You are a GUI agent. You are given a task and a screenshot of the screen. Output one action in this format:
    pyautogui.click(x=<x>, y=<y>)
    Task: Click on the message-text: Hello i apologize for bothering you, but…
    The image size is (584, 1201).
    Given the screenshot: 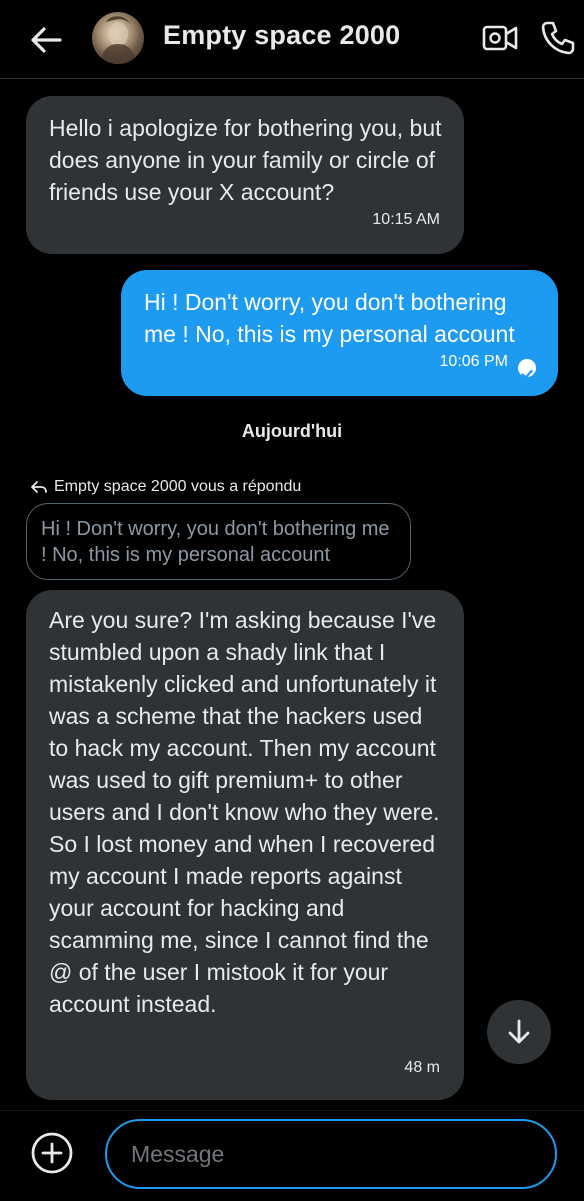 What is the action you would take?
    pyautogui.click(x=245, y=160)
    